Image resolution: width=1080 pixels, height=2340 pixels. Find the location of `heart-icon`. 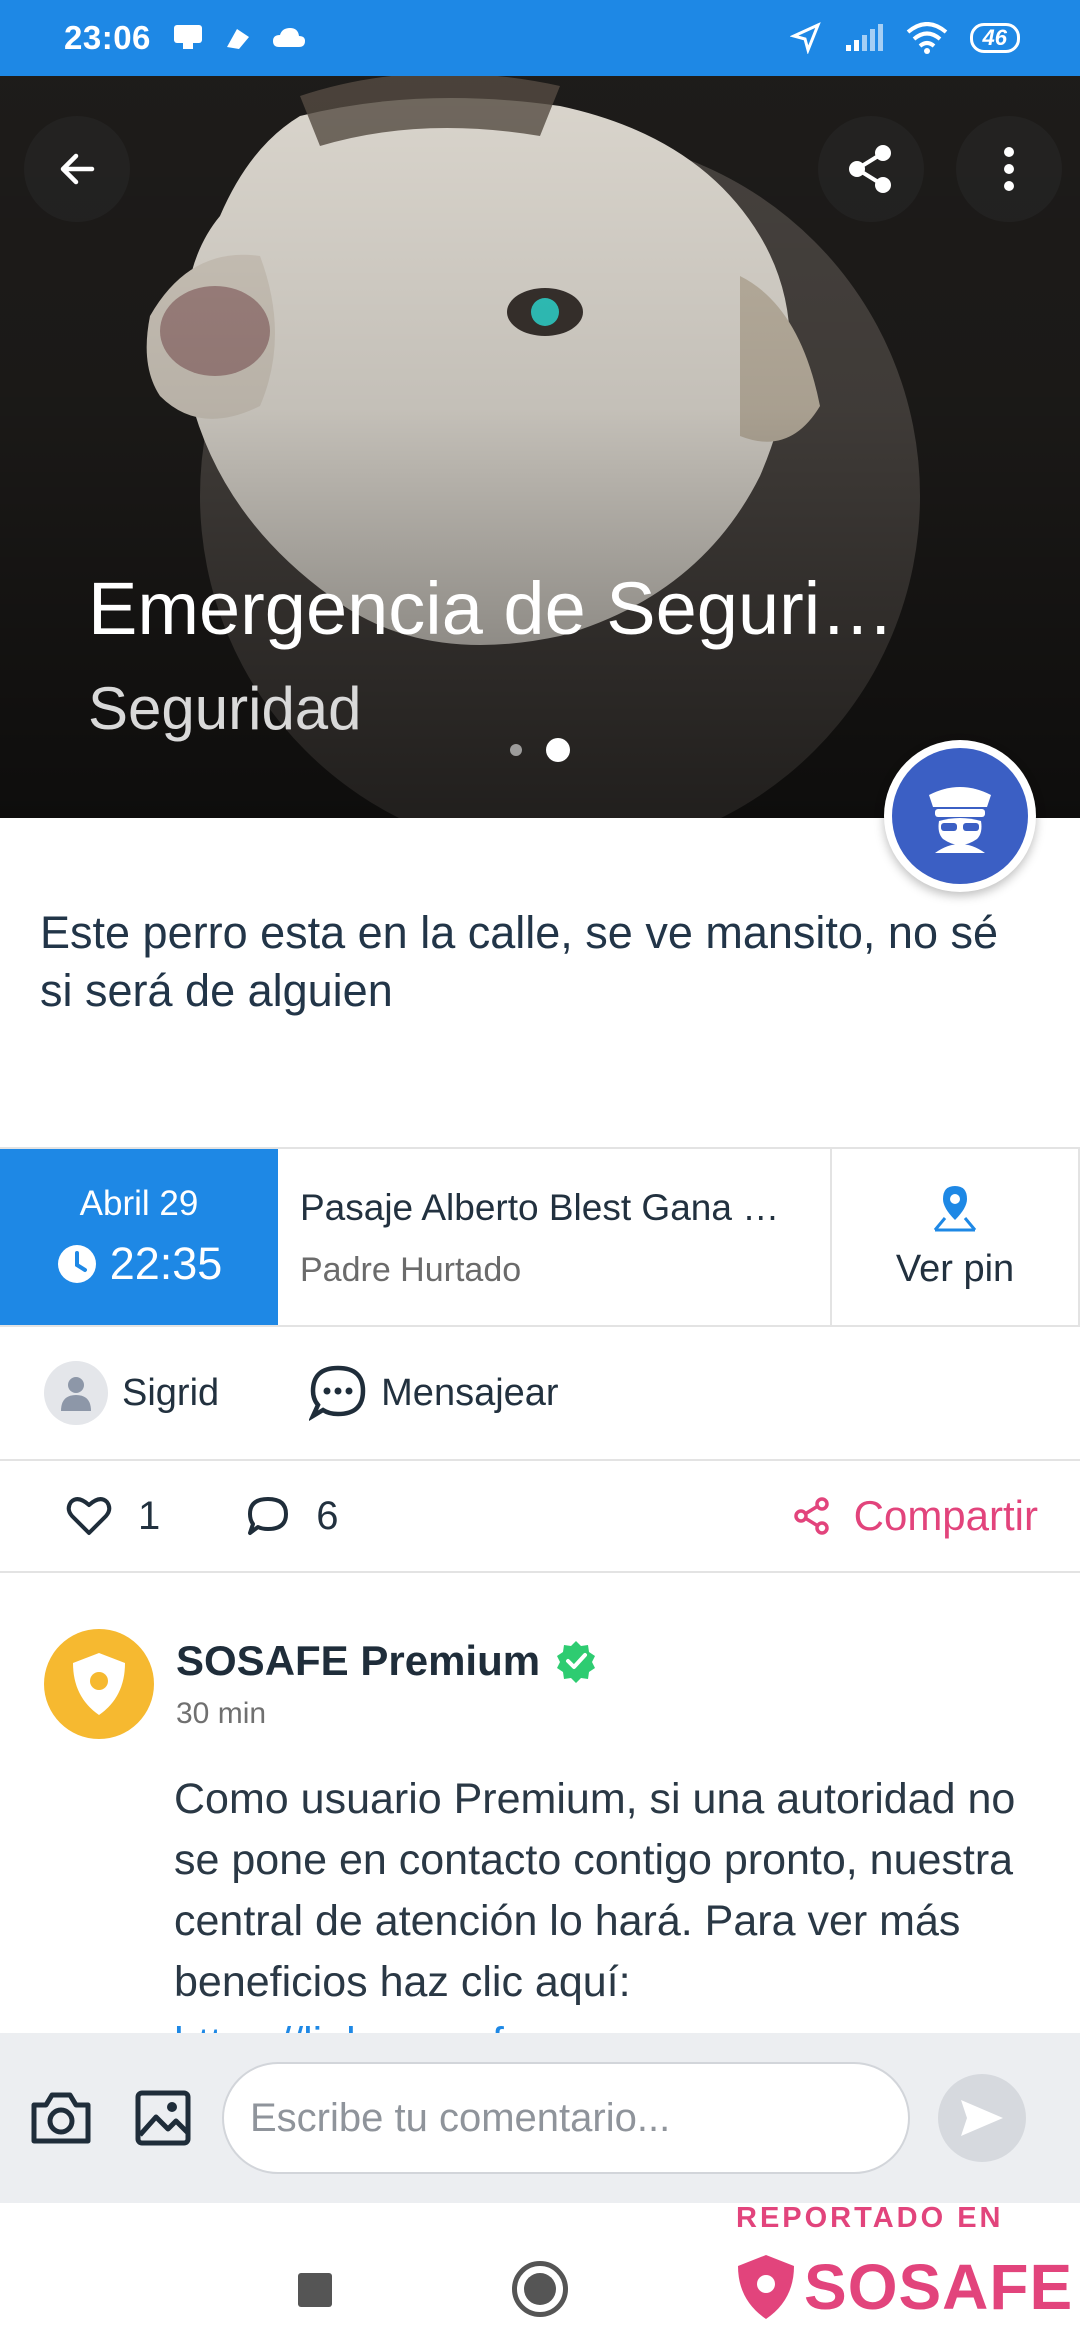

heart-icon is located at coordinates (89, 1516).